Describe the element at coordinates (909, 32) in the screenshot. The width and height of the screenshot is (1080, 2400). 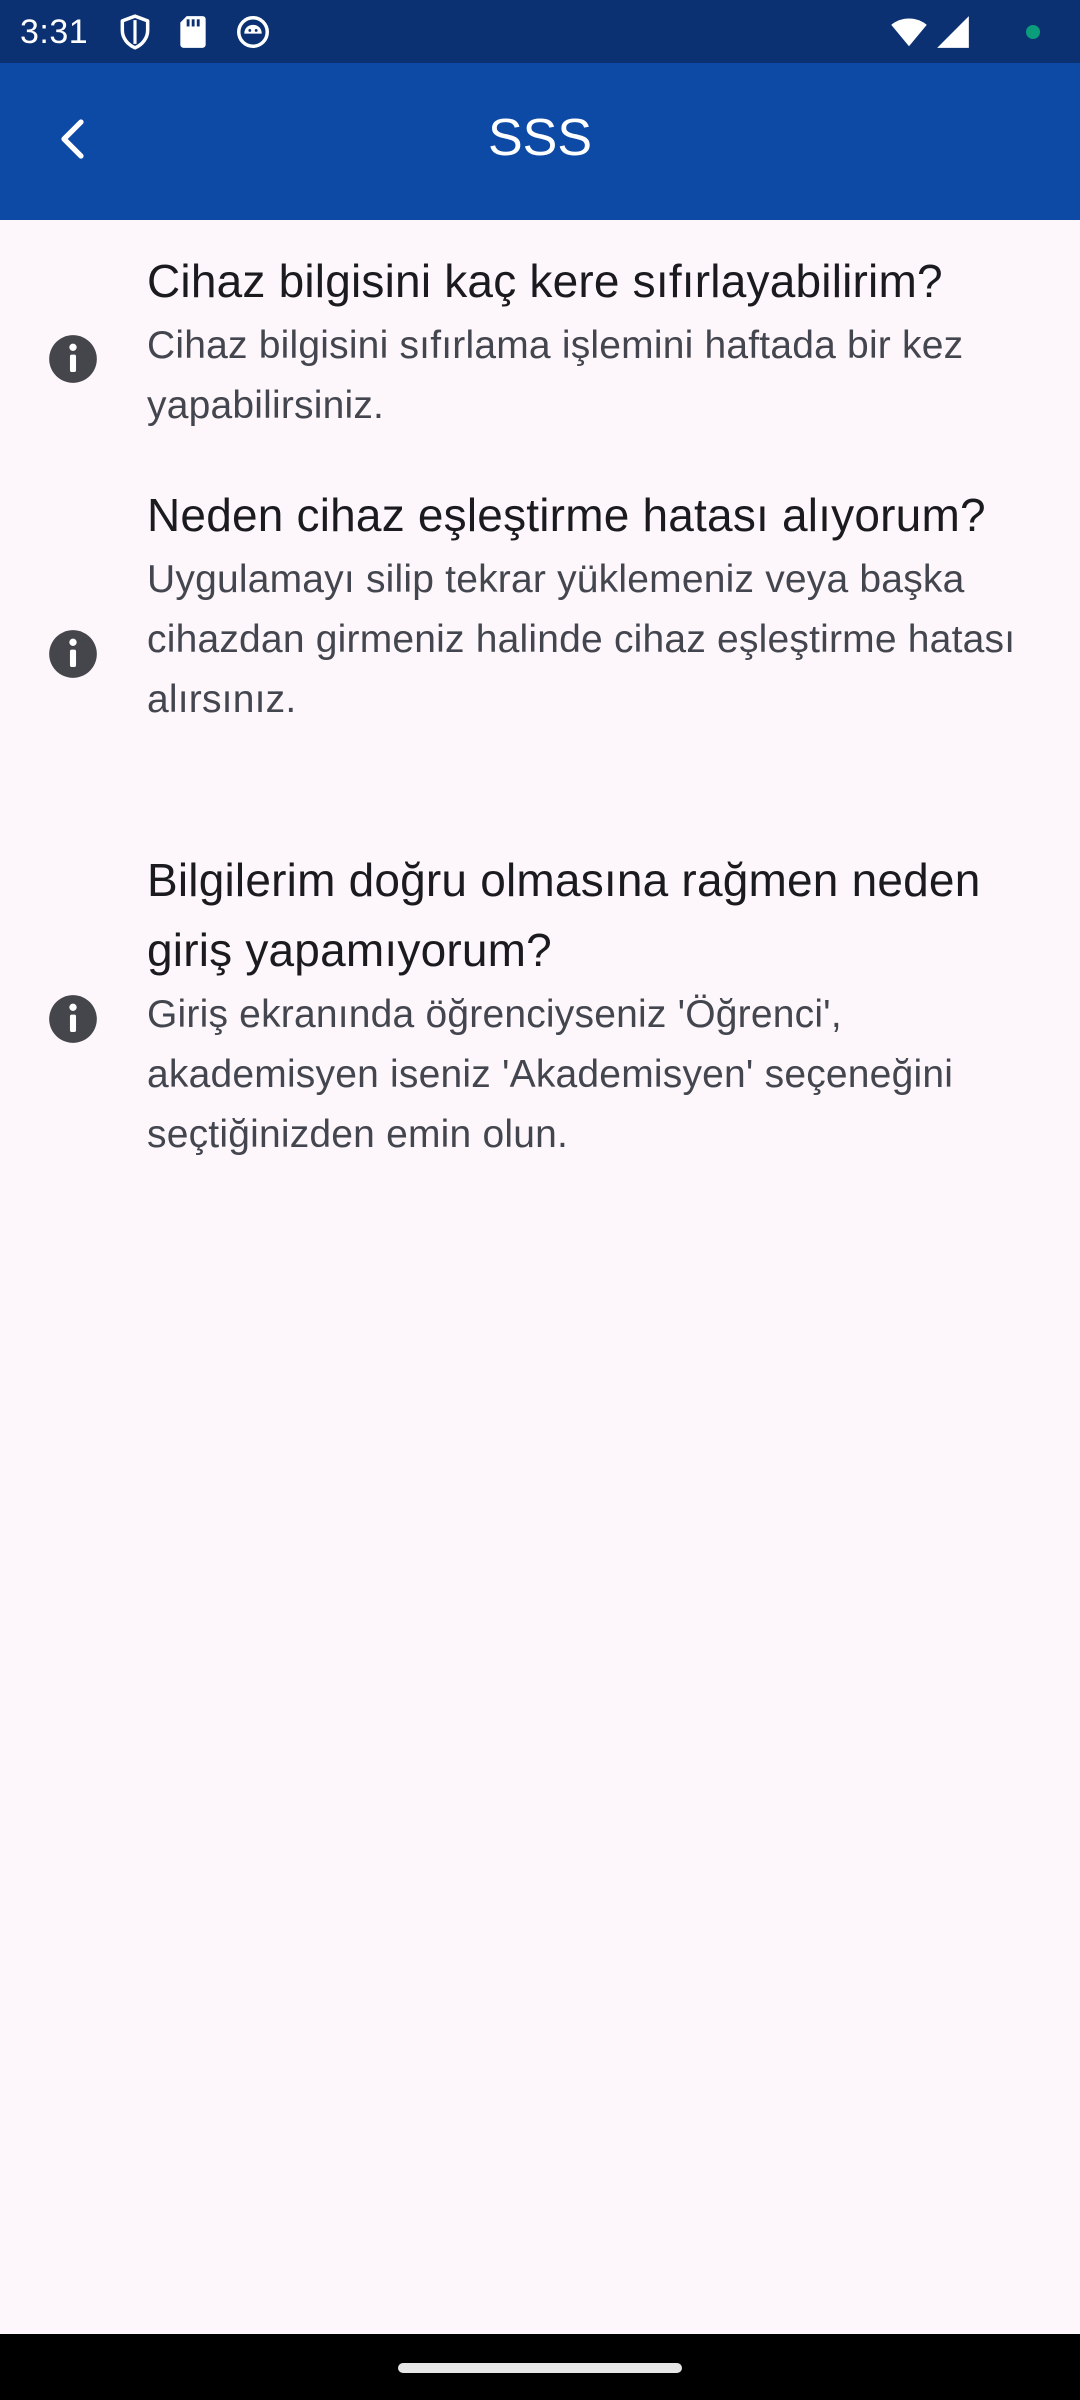
I see `wifi-icon` at that location.